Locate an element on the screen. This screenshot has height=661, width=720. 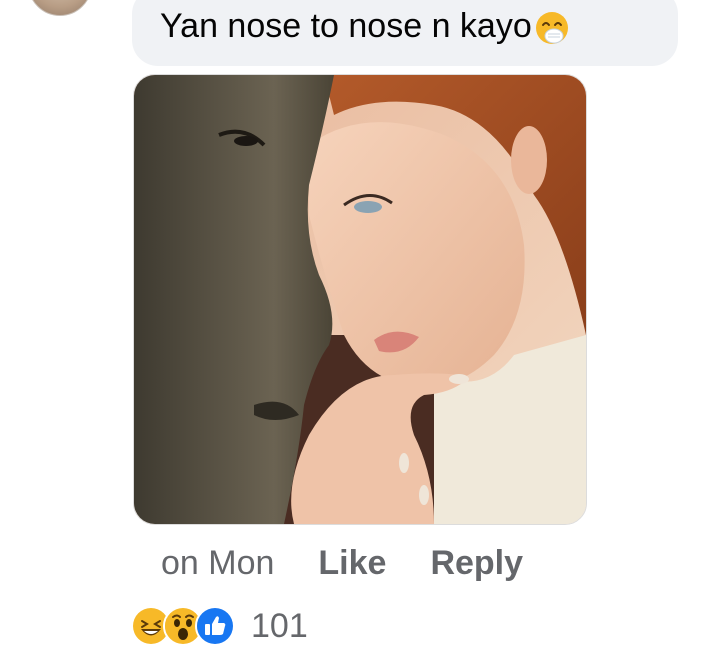
reaction-summary: 101 is located at coordinates (219, 626).